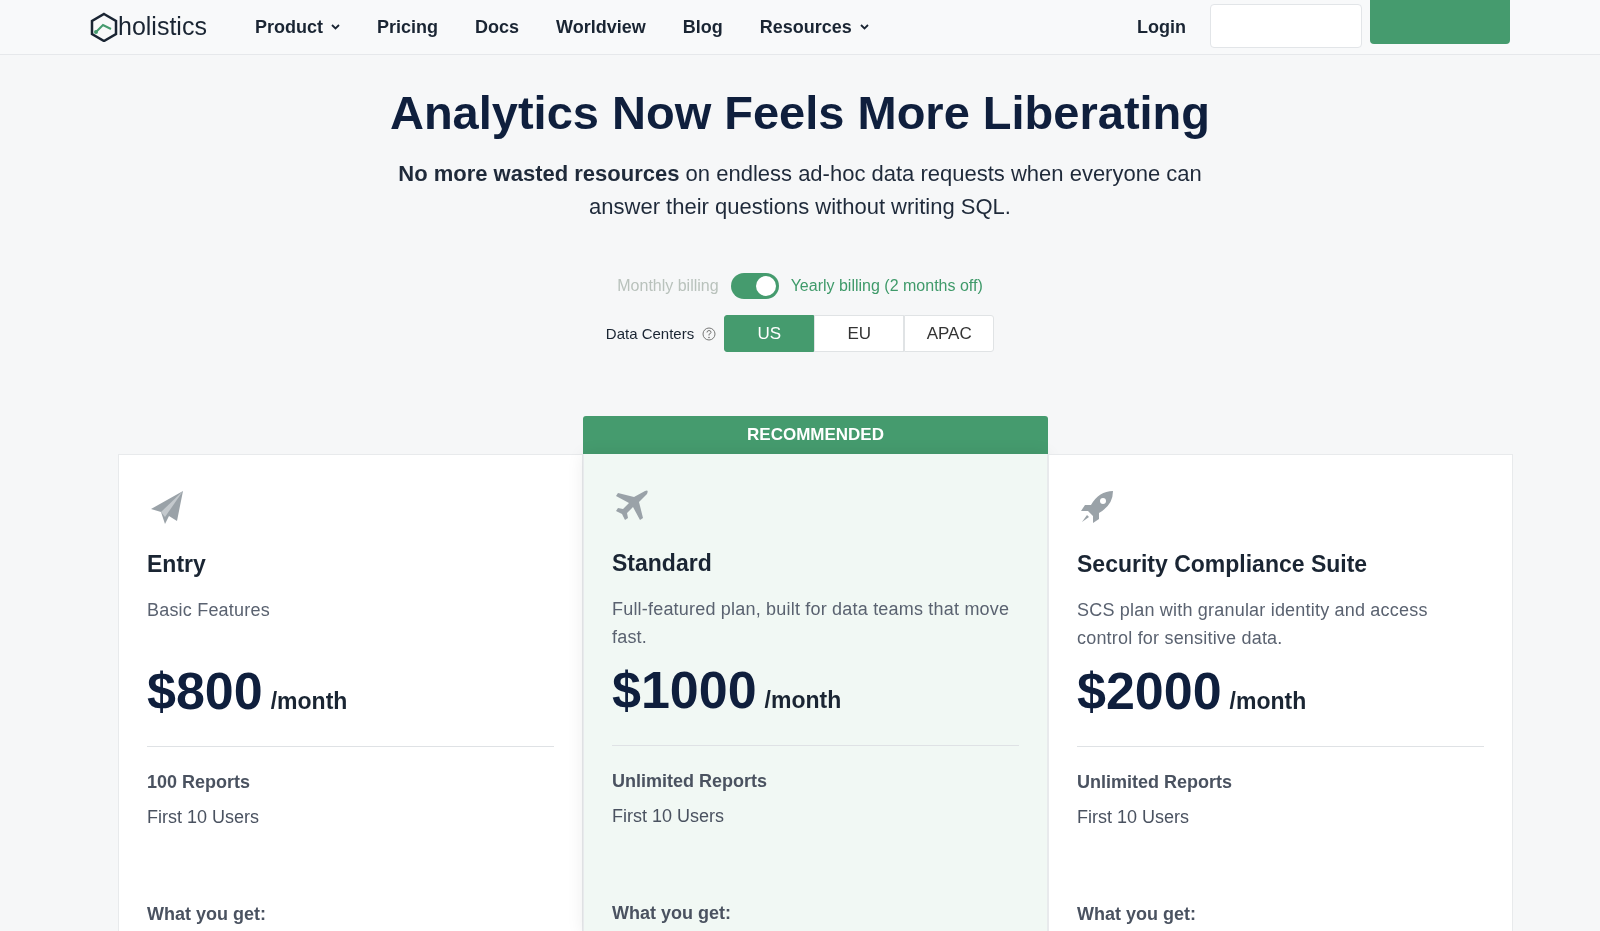 The width and height of the screenshot is (1600, 931). What do you see at coordinates (1149, 691) in the screenshot?
I see `plan-price: $2000` at bounding box center [1149, 691].